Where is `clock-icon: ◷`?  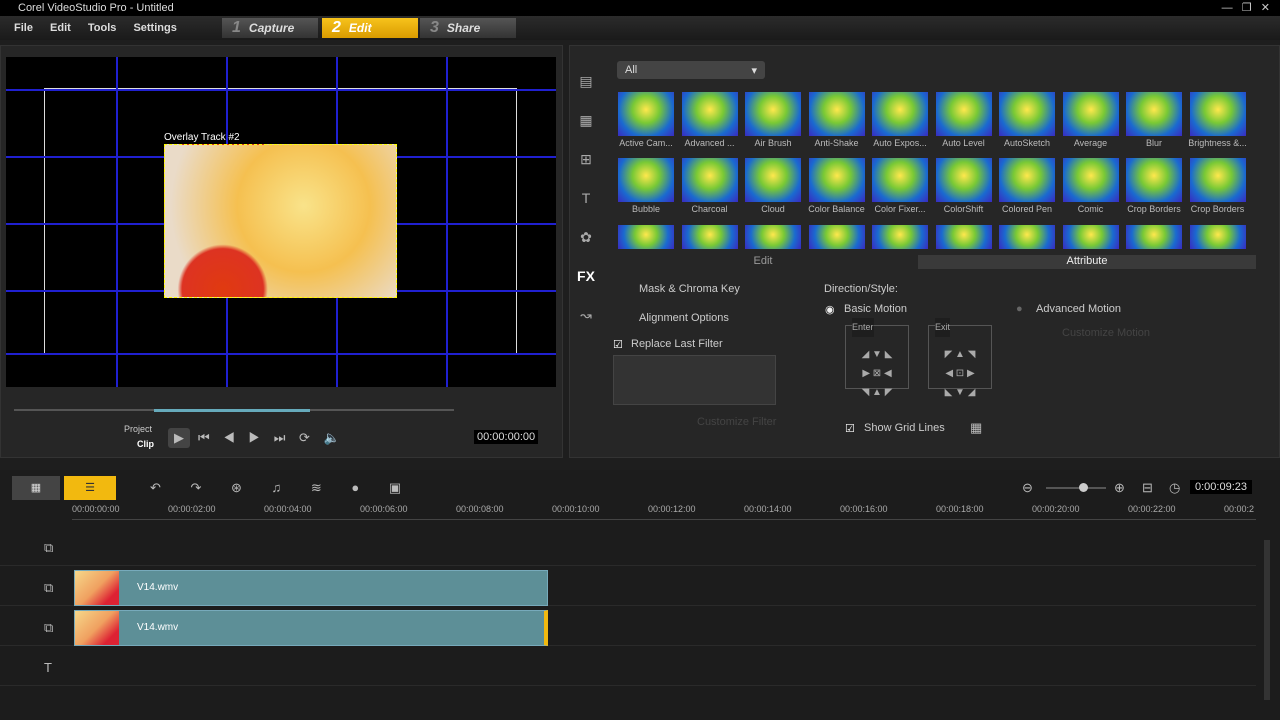
clock-icon: ◷ is located at coordinates (1175, 487).